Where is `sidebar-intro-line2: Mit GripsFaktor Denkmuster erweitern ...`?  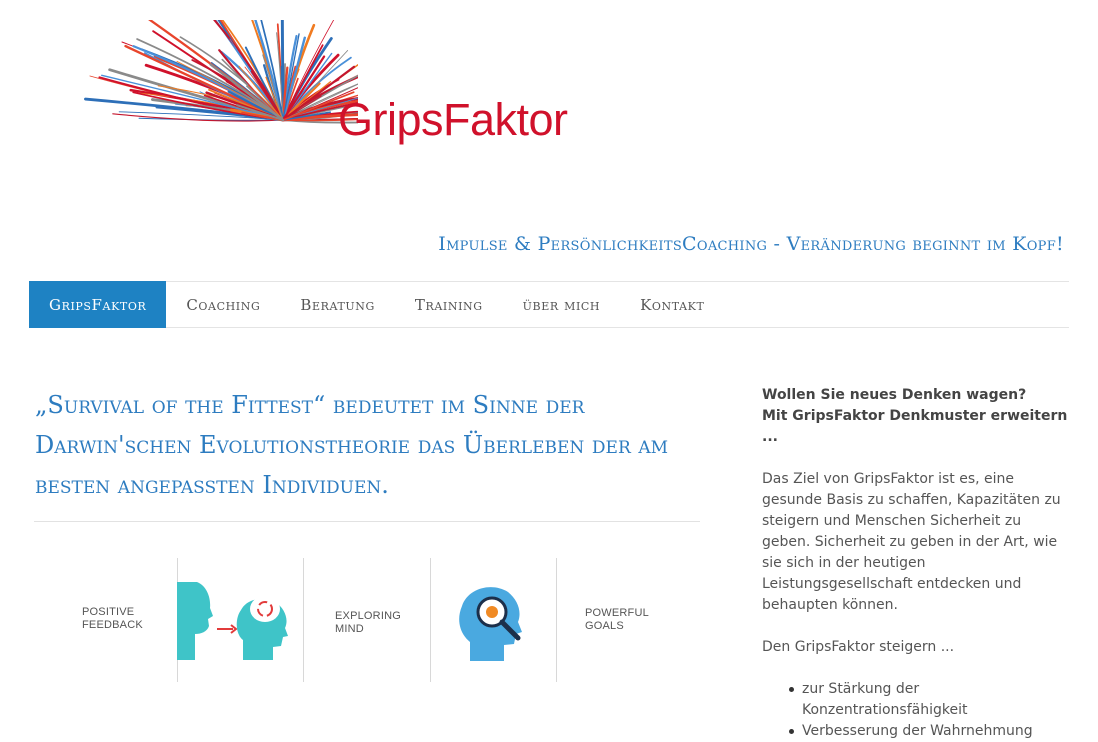 sidebar-intro-line2: Mit GripsFaktor Denkmuster erweitern ... is located at coordinates (915, 426).